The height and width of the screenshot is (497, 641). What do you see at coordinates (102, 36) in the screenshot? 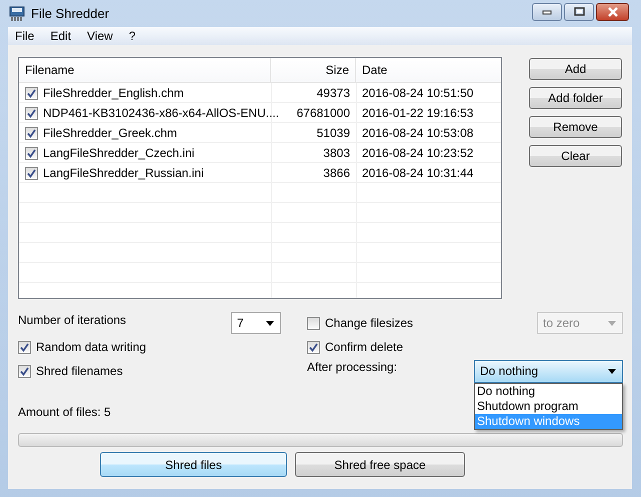
I see `menu-item: View` at bounding box center [102, 36].